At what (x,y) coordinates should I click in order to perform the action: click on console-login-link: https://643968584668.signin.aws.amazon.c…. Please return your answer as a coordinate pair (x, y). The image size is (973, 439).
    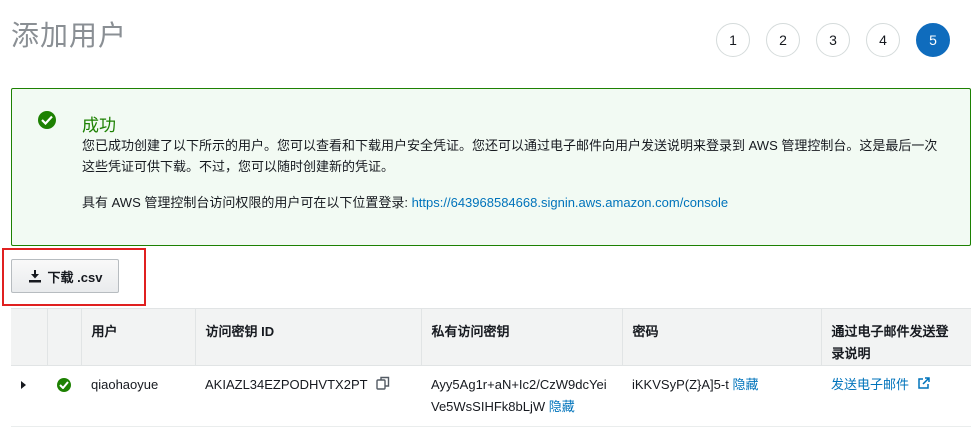
    Looking at the image, I should click on (570, 202).